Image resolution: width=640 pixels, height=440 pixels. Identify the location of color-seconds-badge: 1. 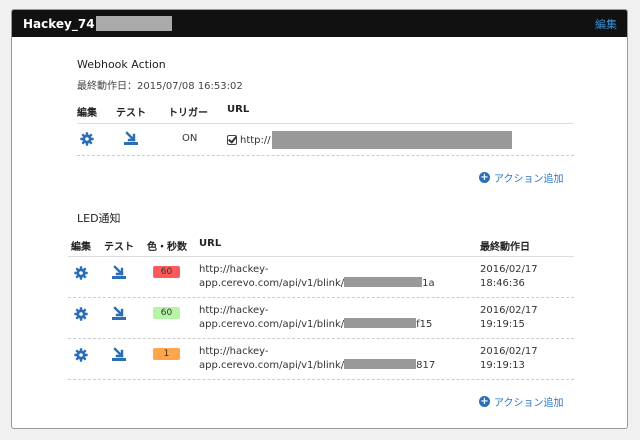
(166, 354).